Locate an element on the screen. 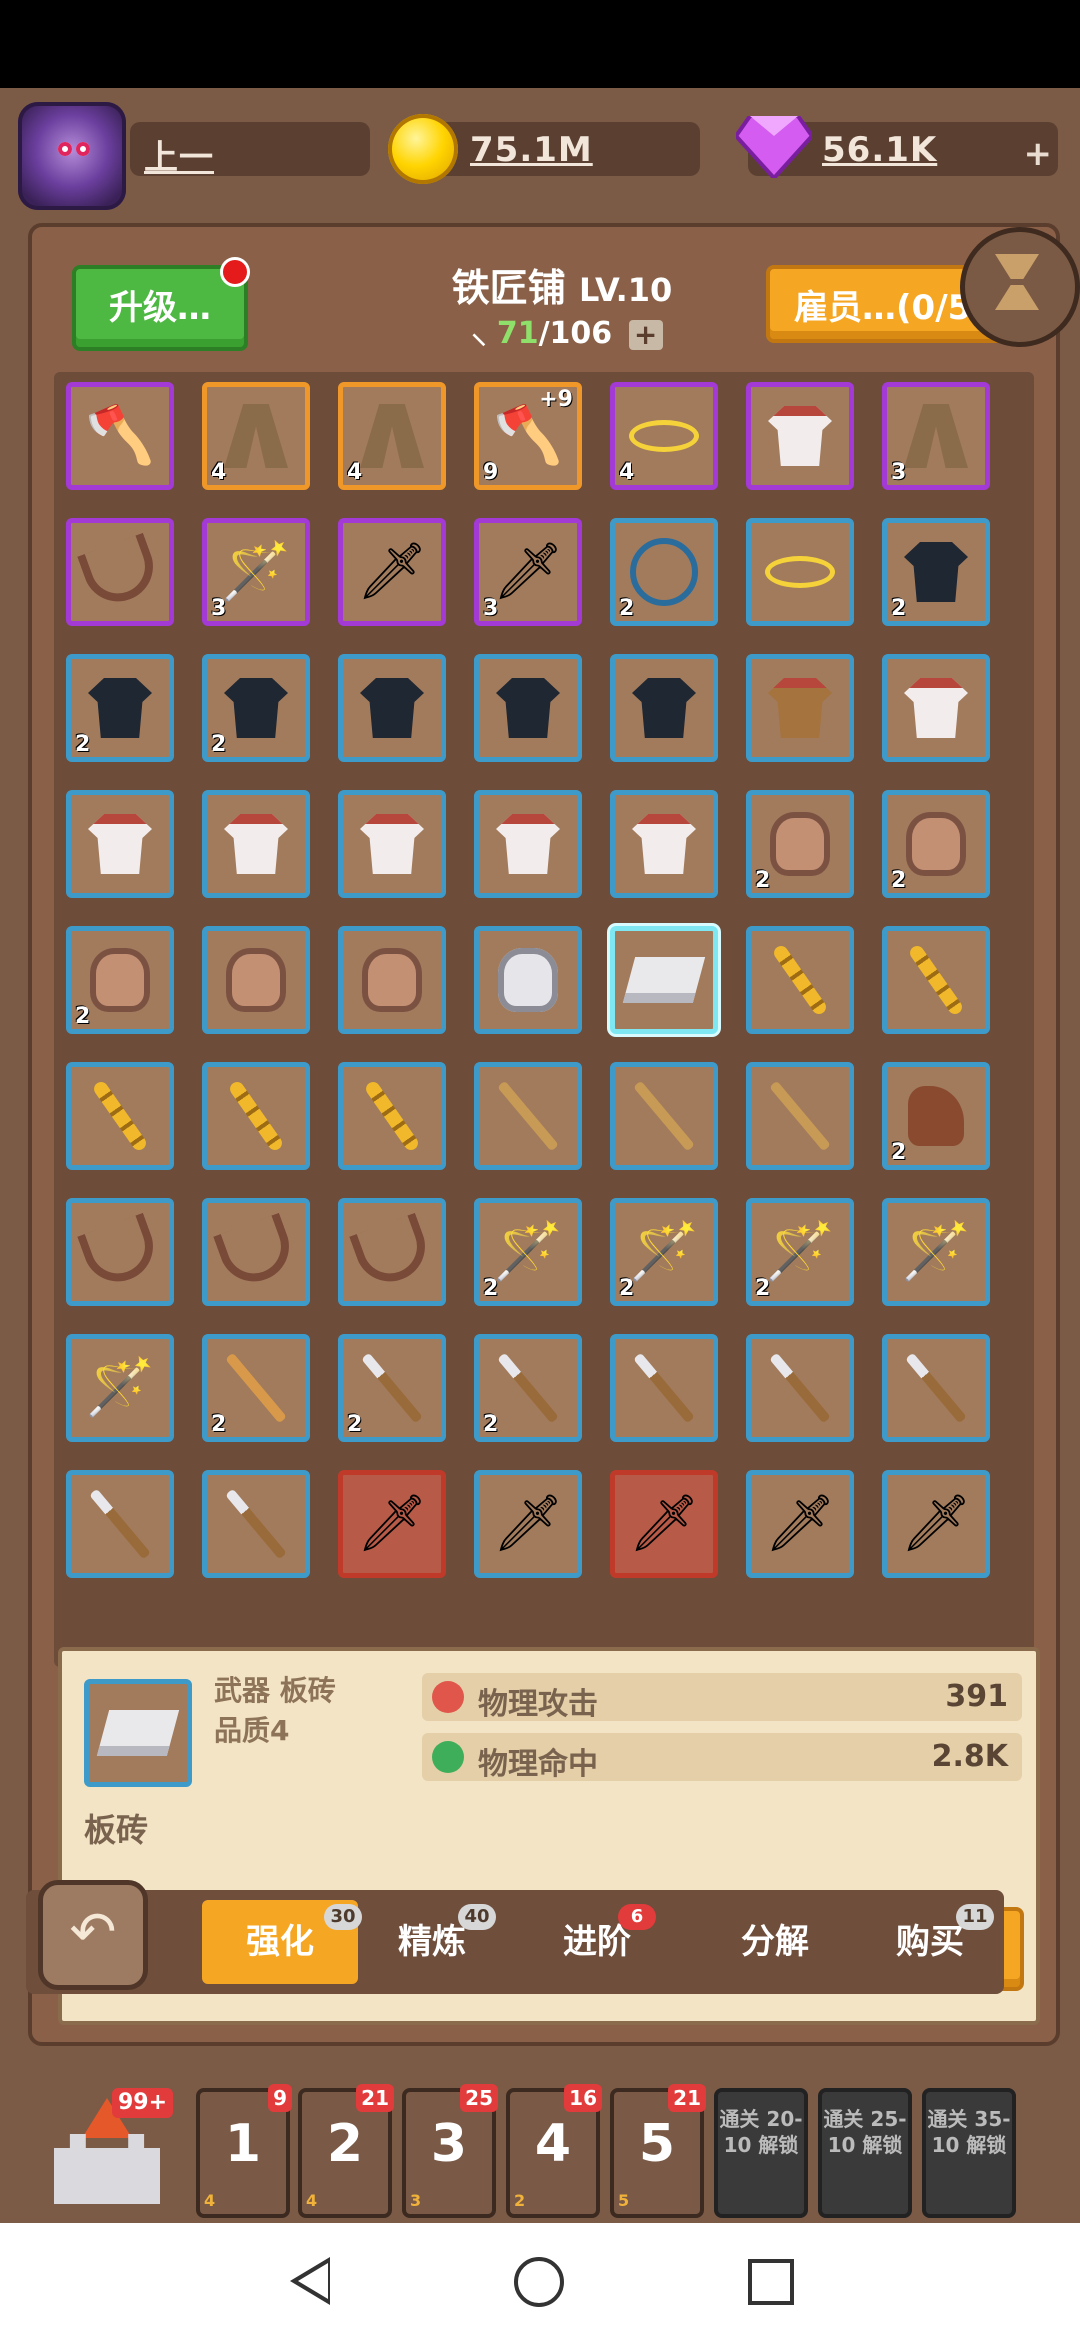 The image size is (1080, 2340). stage-slot: 3 25 3 is located at coordinates (450, 2151).